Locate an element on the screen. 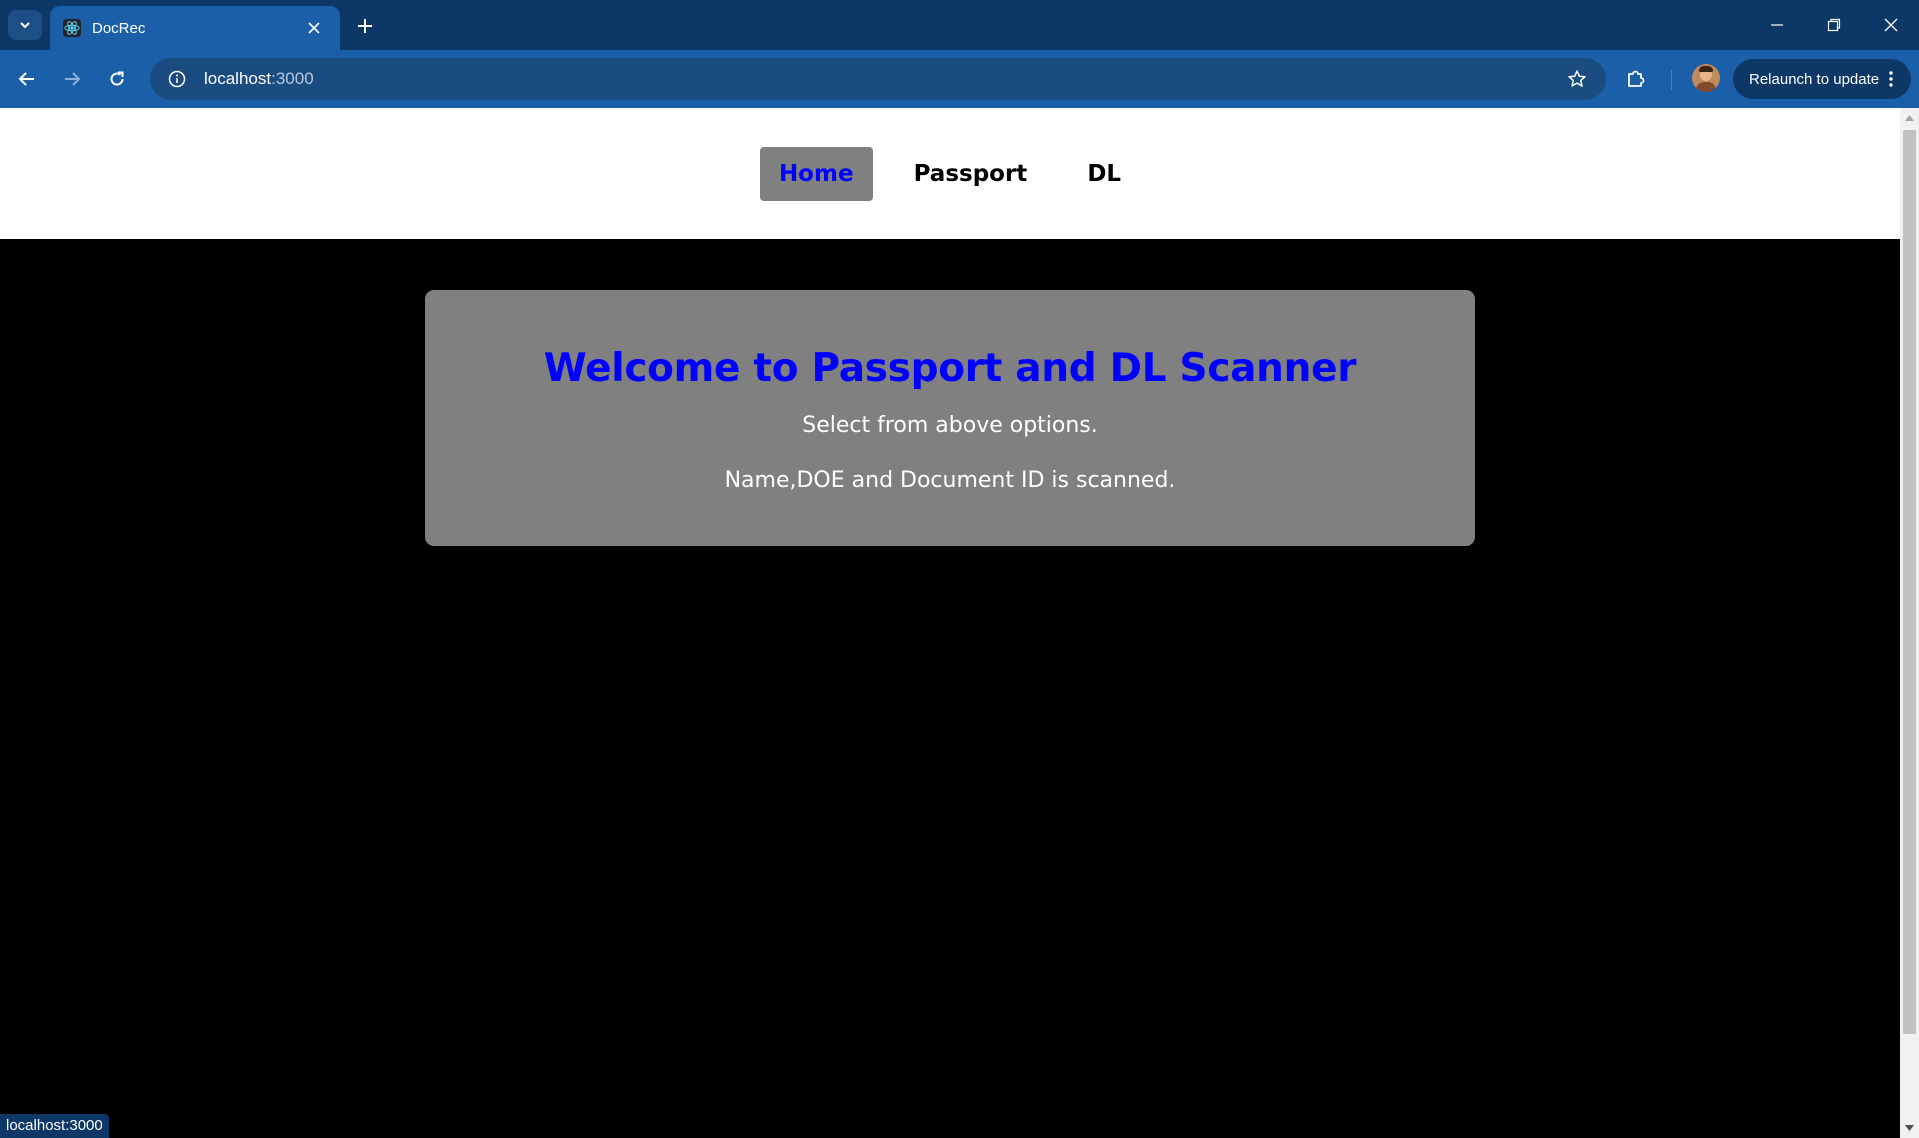  plus-icon is located at coordinates (365, 26).